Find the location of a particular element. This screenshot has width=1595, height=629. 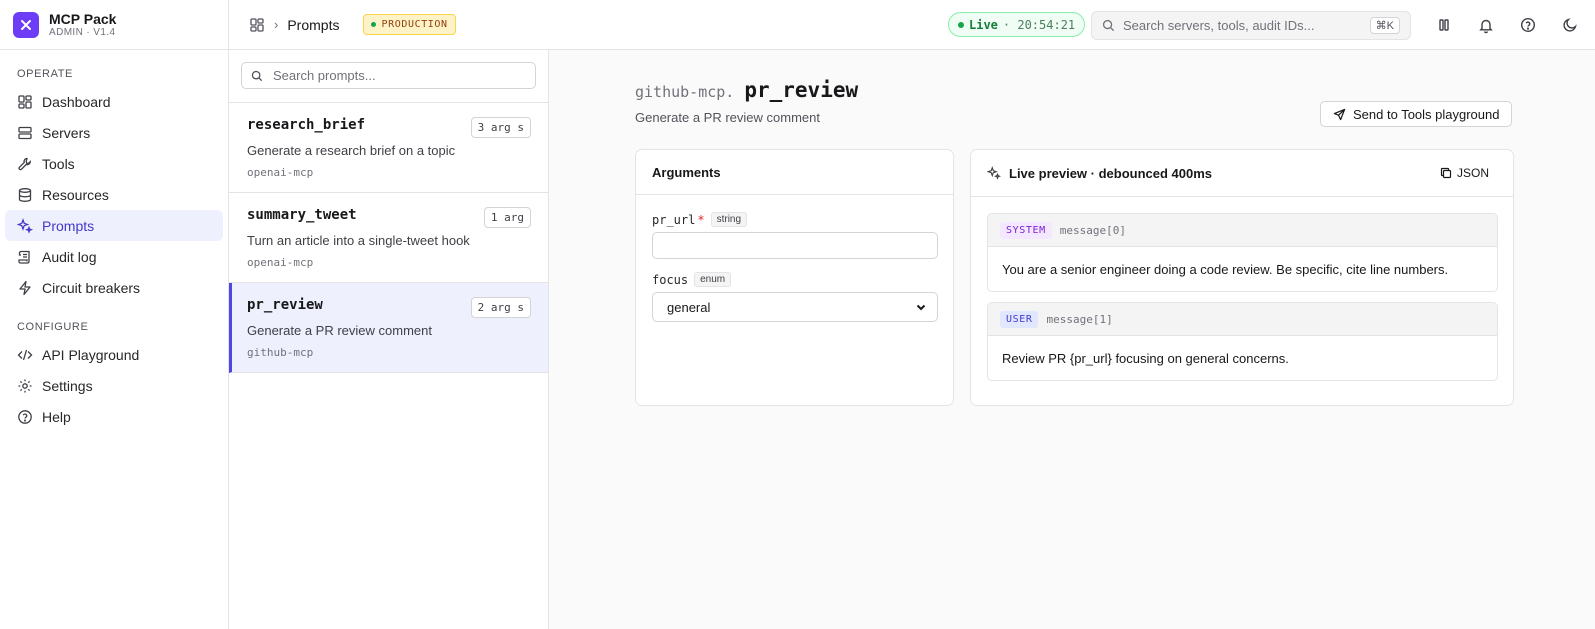

live-status-pill: Live · 20:54:21 is located at coordinates (1017, 24).